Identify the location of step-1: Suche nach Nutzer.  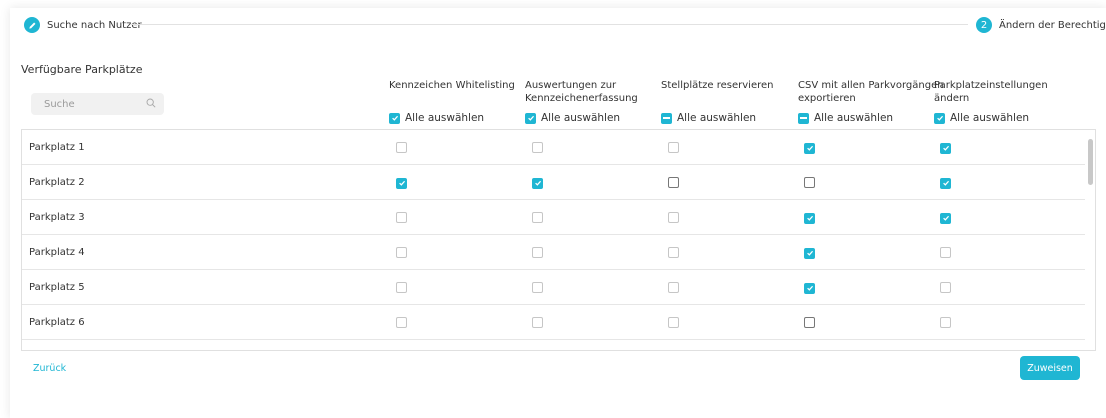
(83, 25).